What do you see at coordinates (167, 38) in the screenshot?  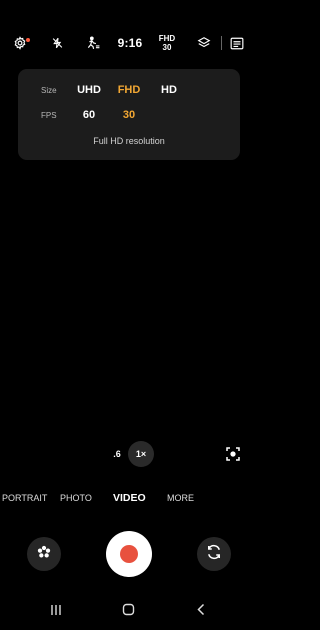 I see `fhd-label: FHD` at bounding box center [167, 38].